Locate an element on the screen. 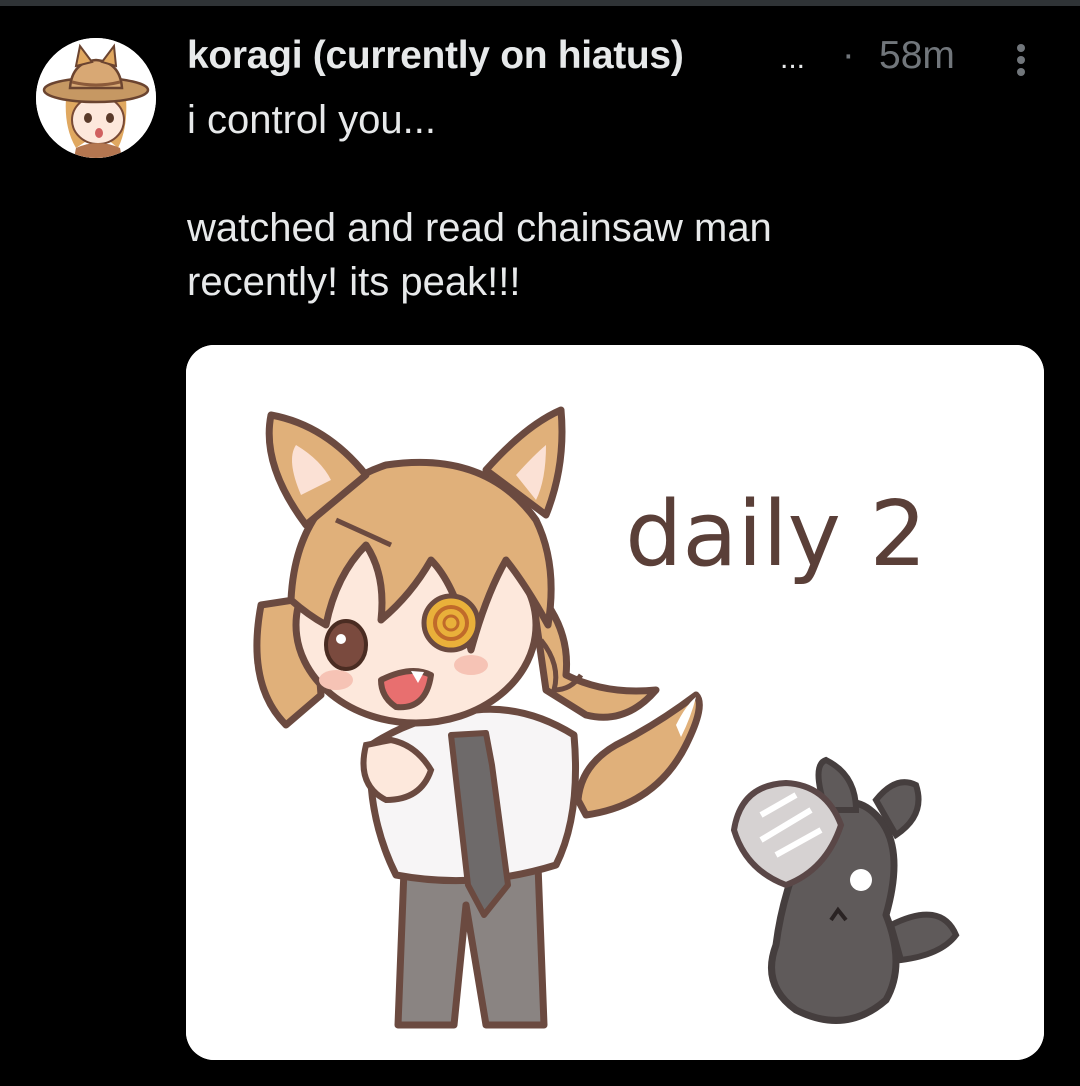 This screenshot has width=1080, height=1086. avatar-image is located at coordinates (96, 98).